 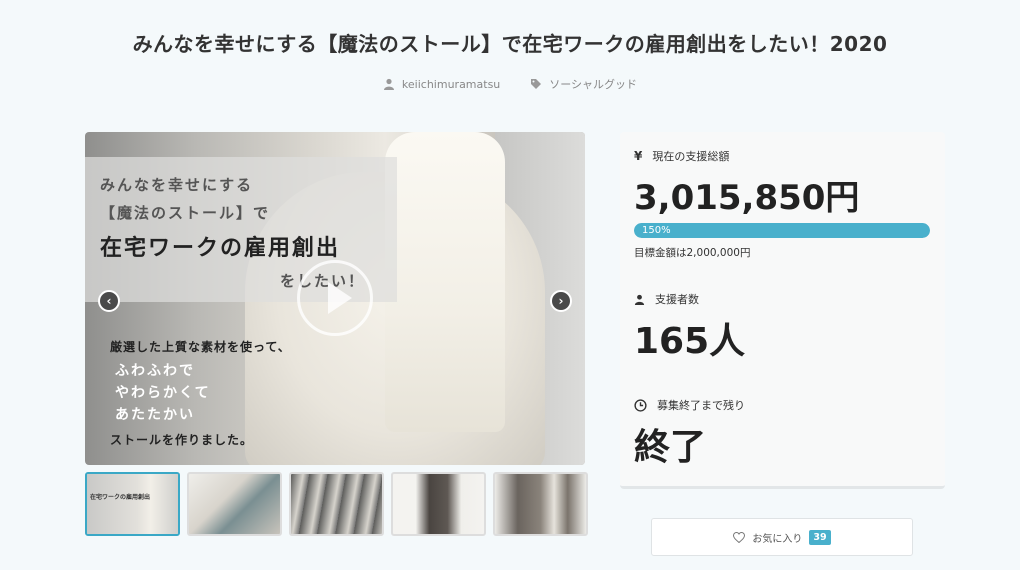 I want to click on chevron-left-icon: ‹, so click(x=109, y=301).